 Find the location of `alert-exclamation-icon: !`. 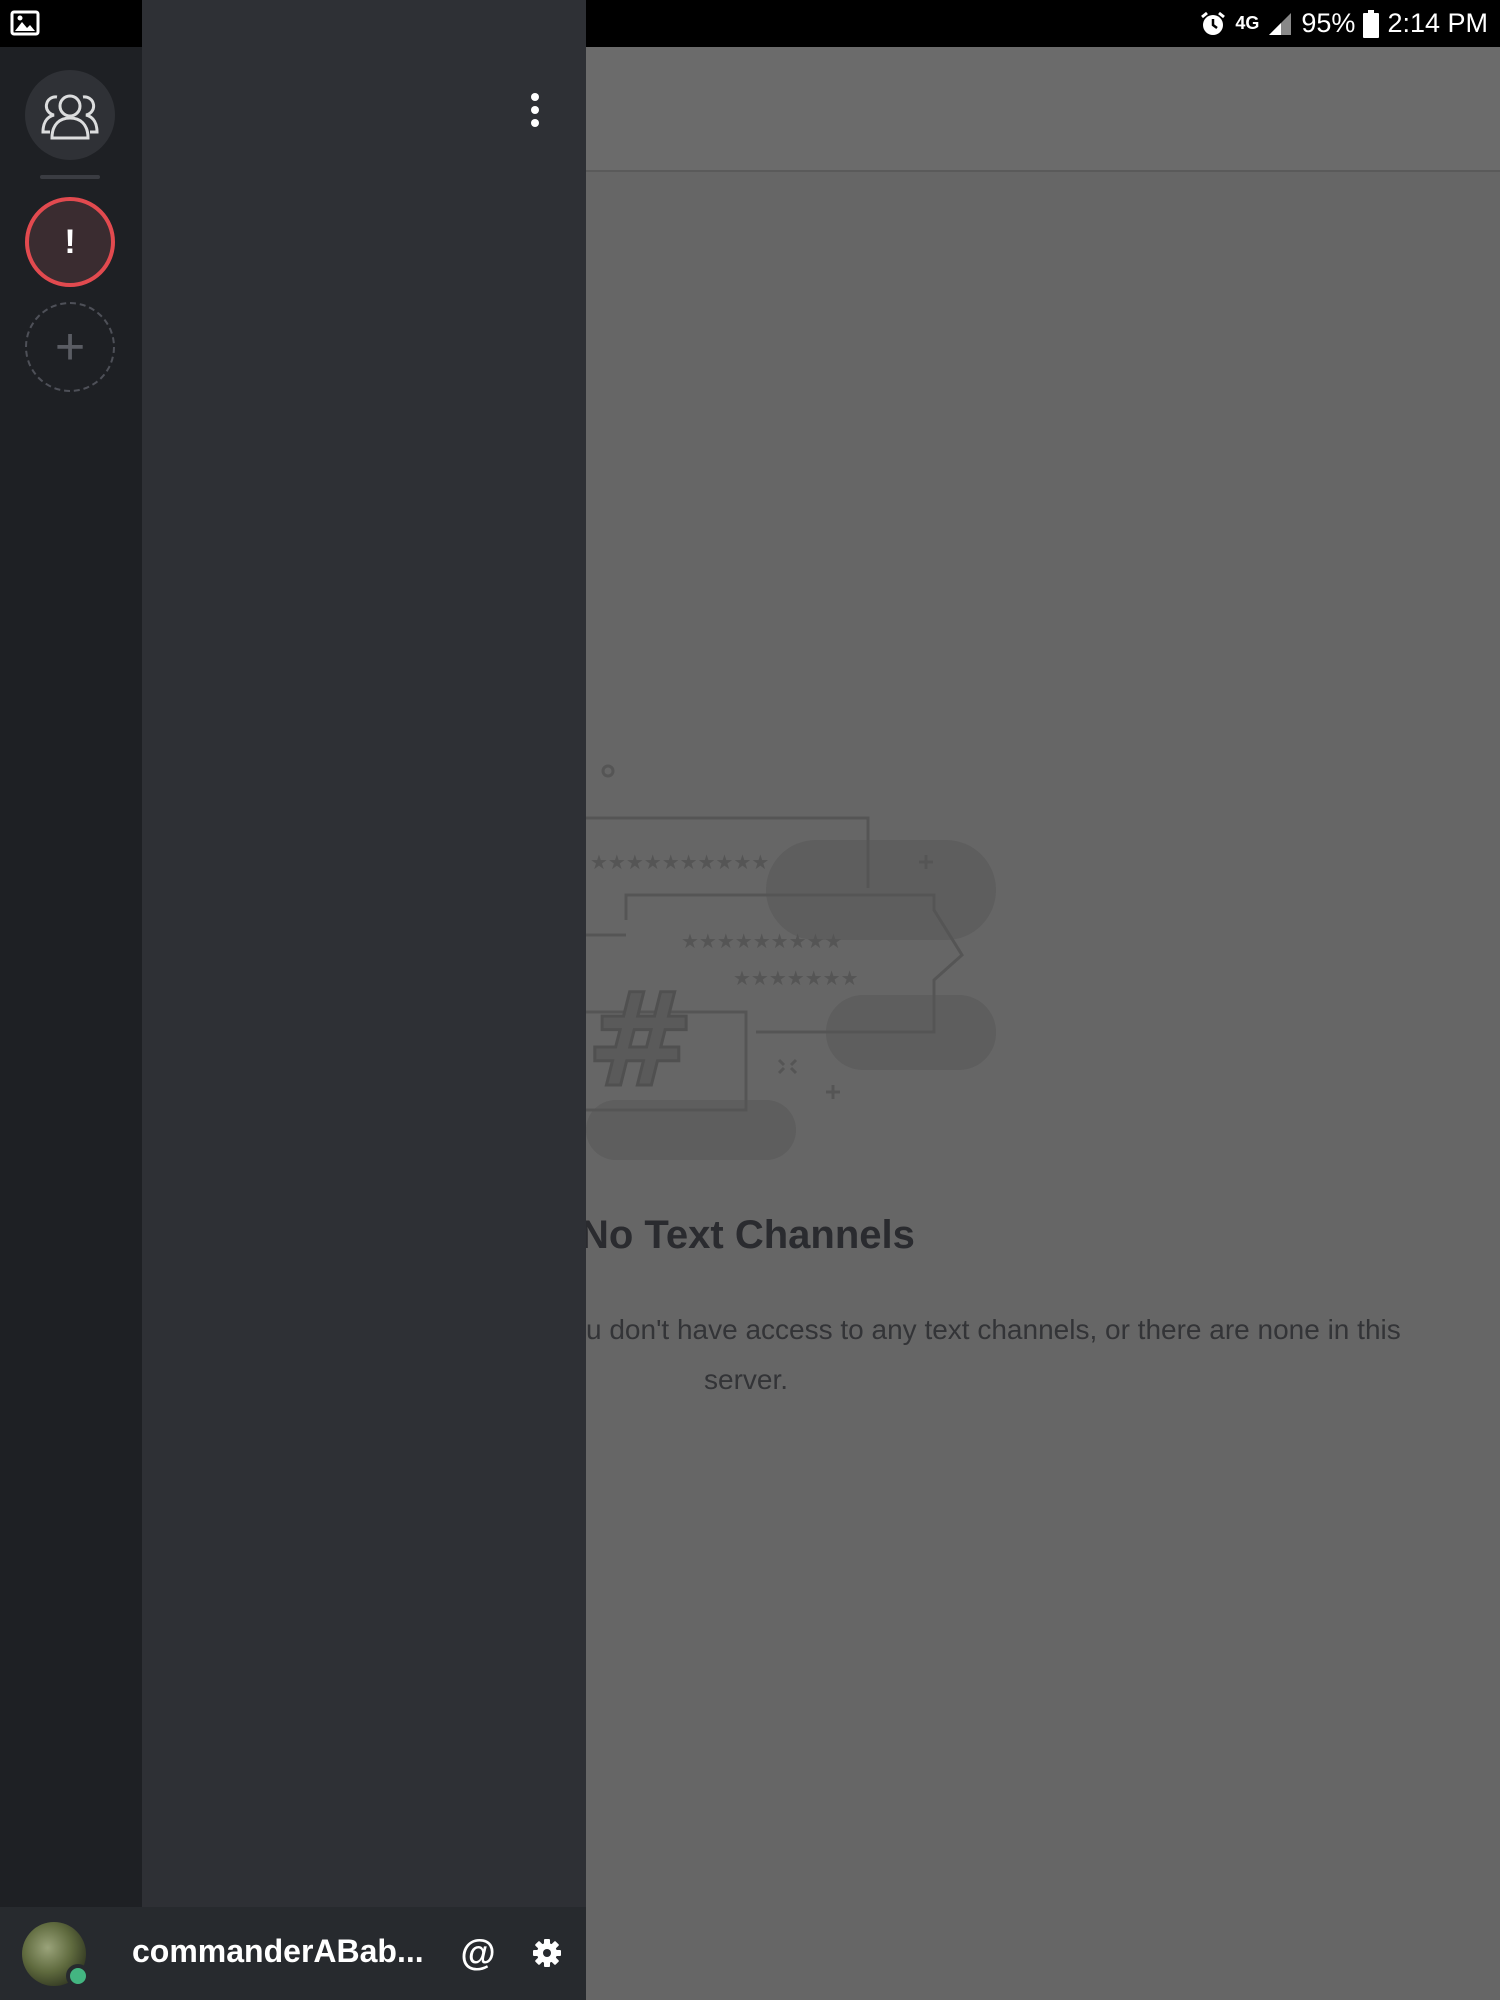

alert-exclamation-icon: ! is located at coordinates (70, 241).